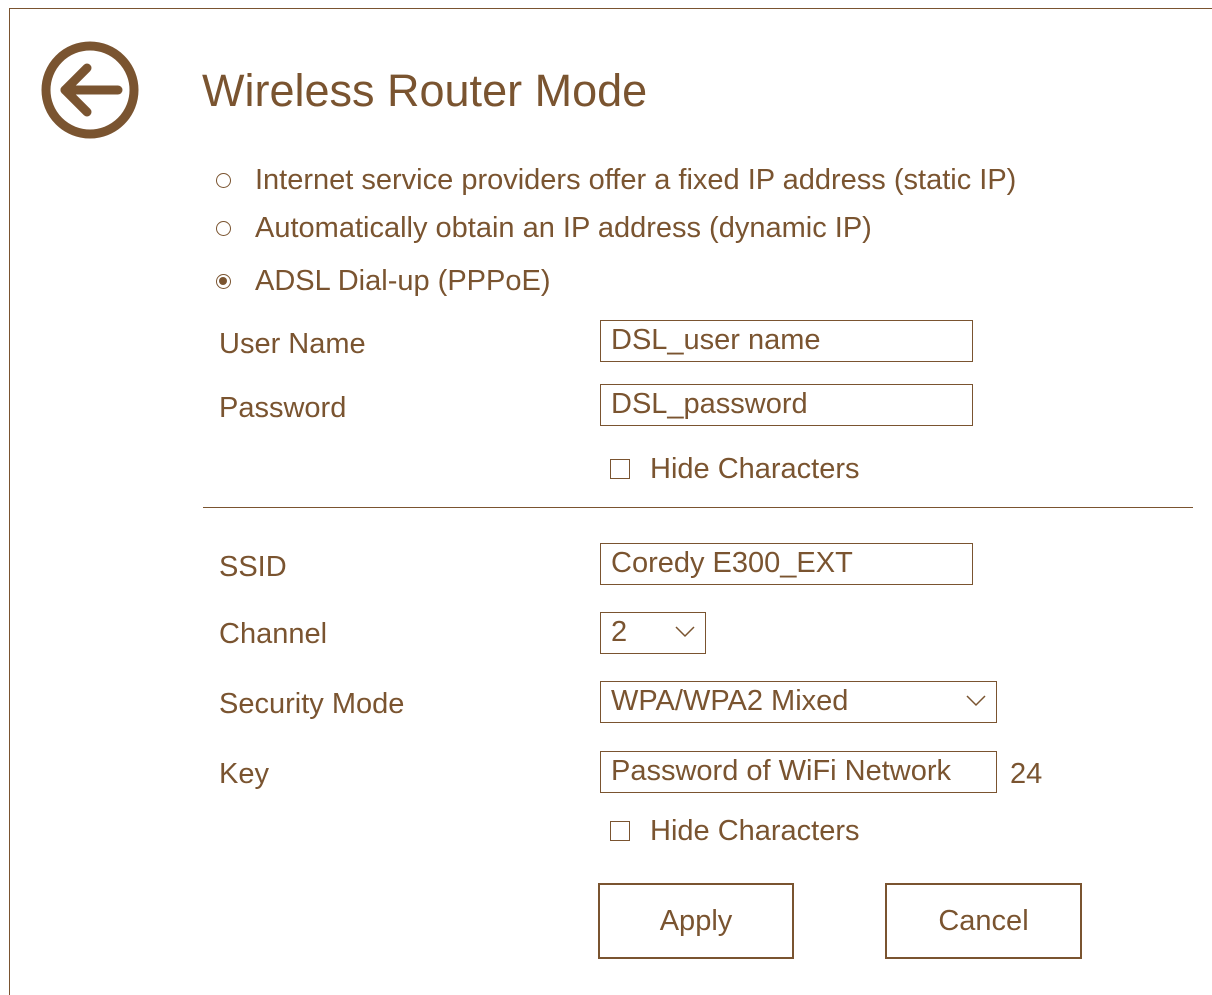 The width and height of the screenshot is (1212, 995). Describe the element at coordinates (619, 632) in the screenshot. I see `channel-value: 2` at that location.